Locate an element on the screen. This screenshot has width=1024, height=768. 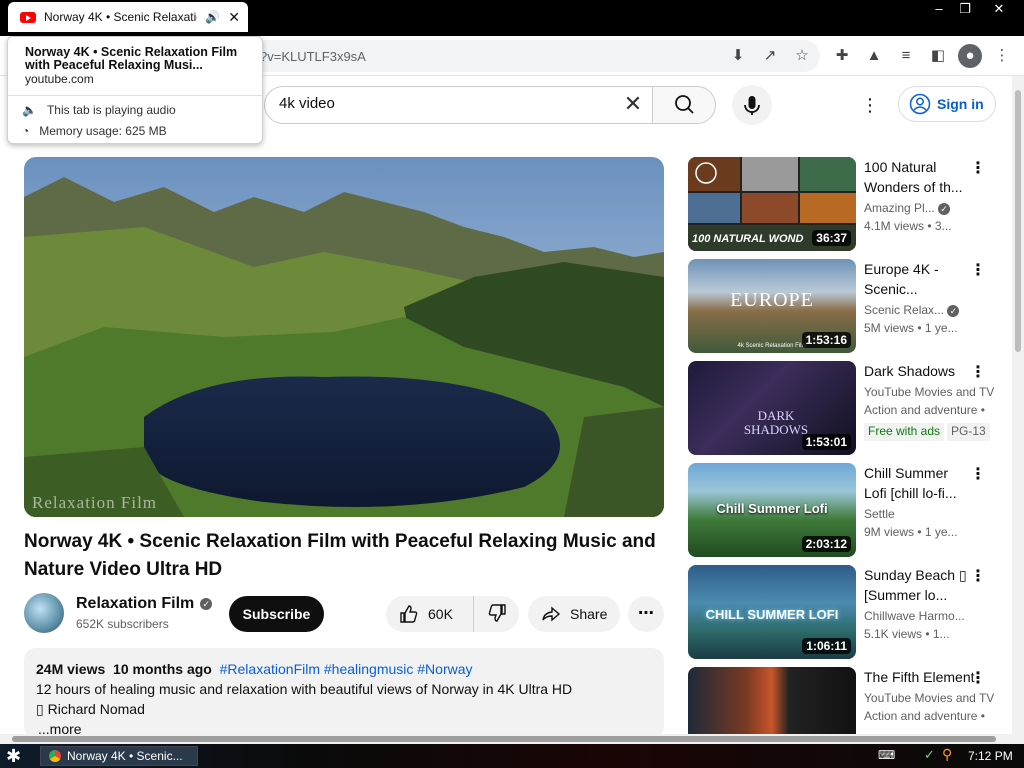
chrome-icon is located at coordinates (55, 756).